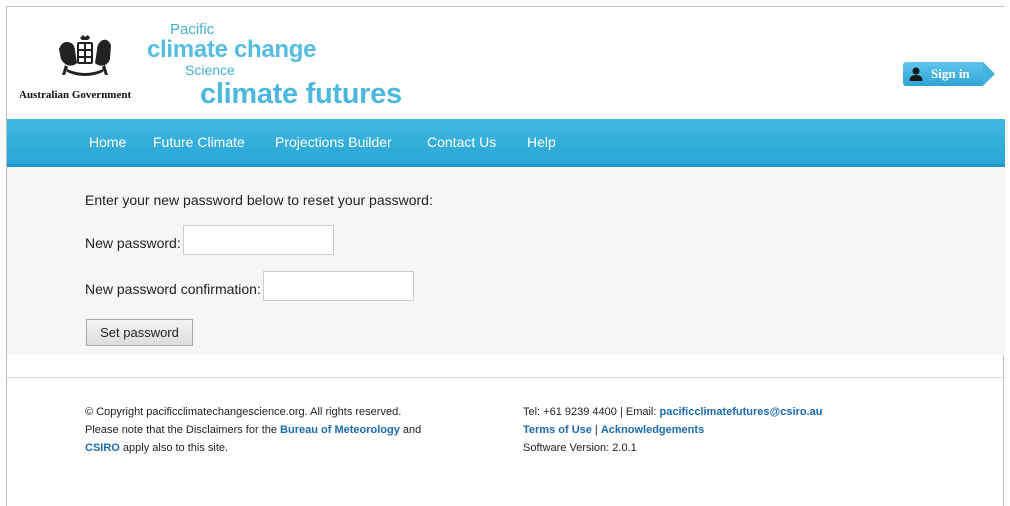  What do you see at coordinates (591, 412) in the screenshot?
I see `contact-prefix: Tel: +61 9239 4400 | Email:` at bounding box center [591, 412].